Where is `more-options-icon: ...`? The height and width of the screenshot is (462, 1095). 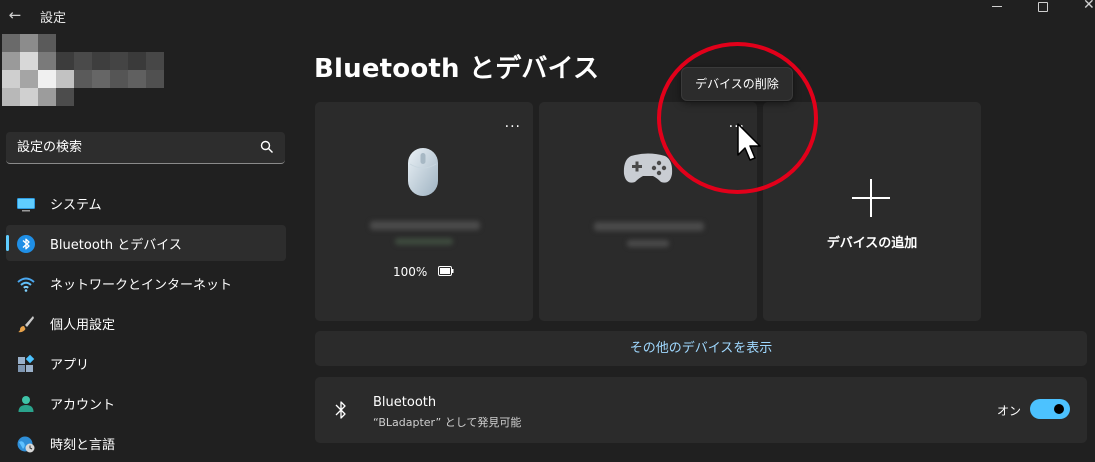
more-options-icon: ... is located at coordinates (513, 123).